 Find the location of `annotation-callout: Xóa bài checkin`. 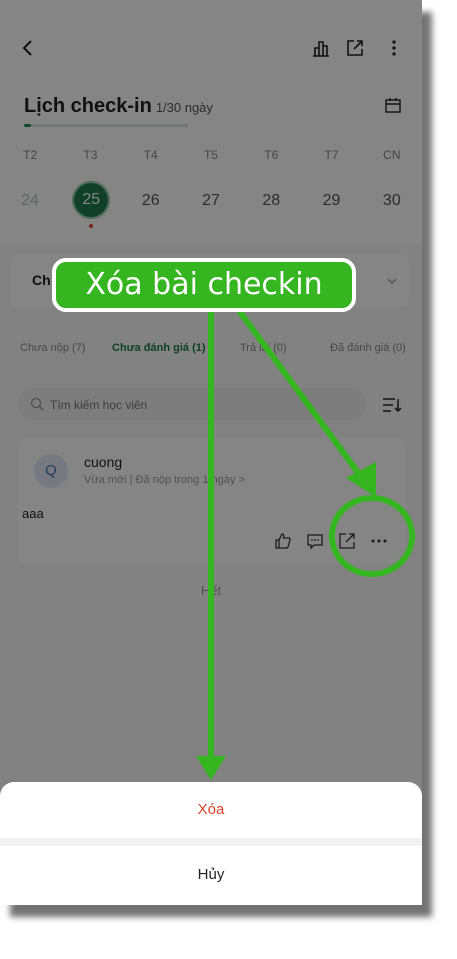

annotation-callout: Xóa bài checkin is located at coordinates (204, 285).